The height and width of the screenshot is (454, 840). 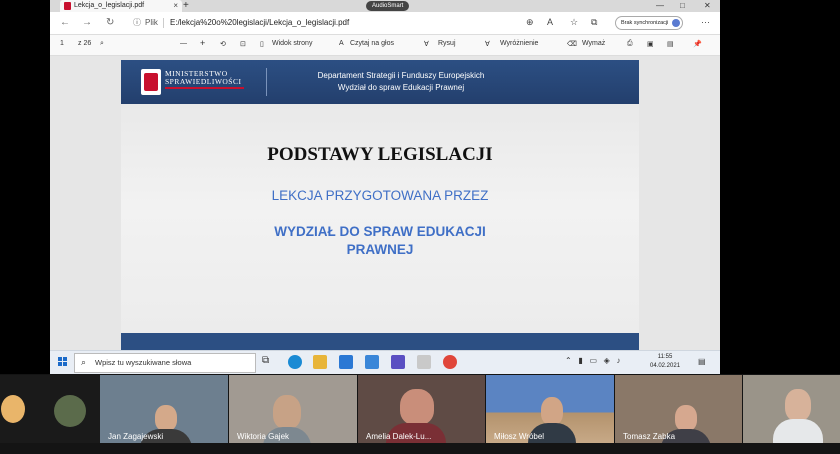 I want to click on ministry-name-line2: SPRAWIEDLIWOŚCI, so click(x=203, y=81).